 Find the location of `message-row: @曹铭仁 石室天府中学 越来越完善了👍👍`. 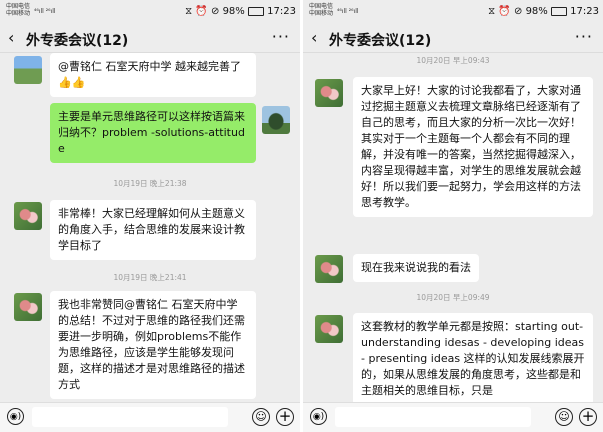

message-row: @曹铭仁 石室天府中学 越来越完善了👍👍 is located at coordinates (150, 77).